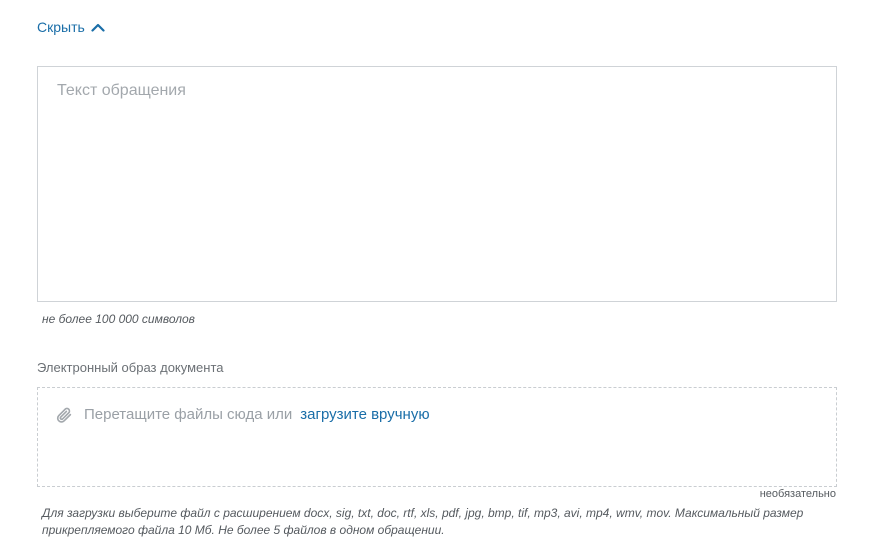  Describe the element at coordinates (61, 27) in the screenshot. I see `hide-toggle-label: Скрыть` at that location.